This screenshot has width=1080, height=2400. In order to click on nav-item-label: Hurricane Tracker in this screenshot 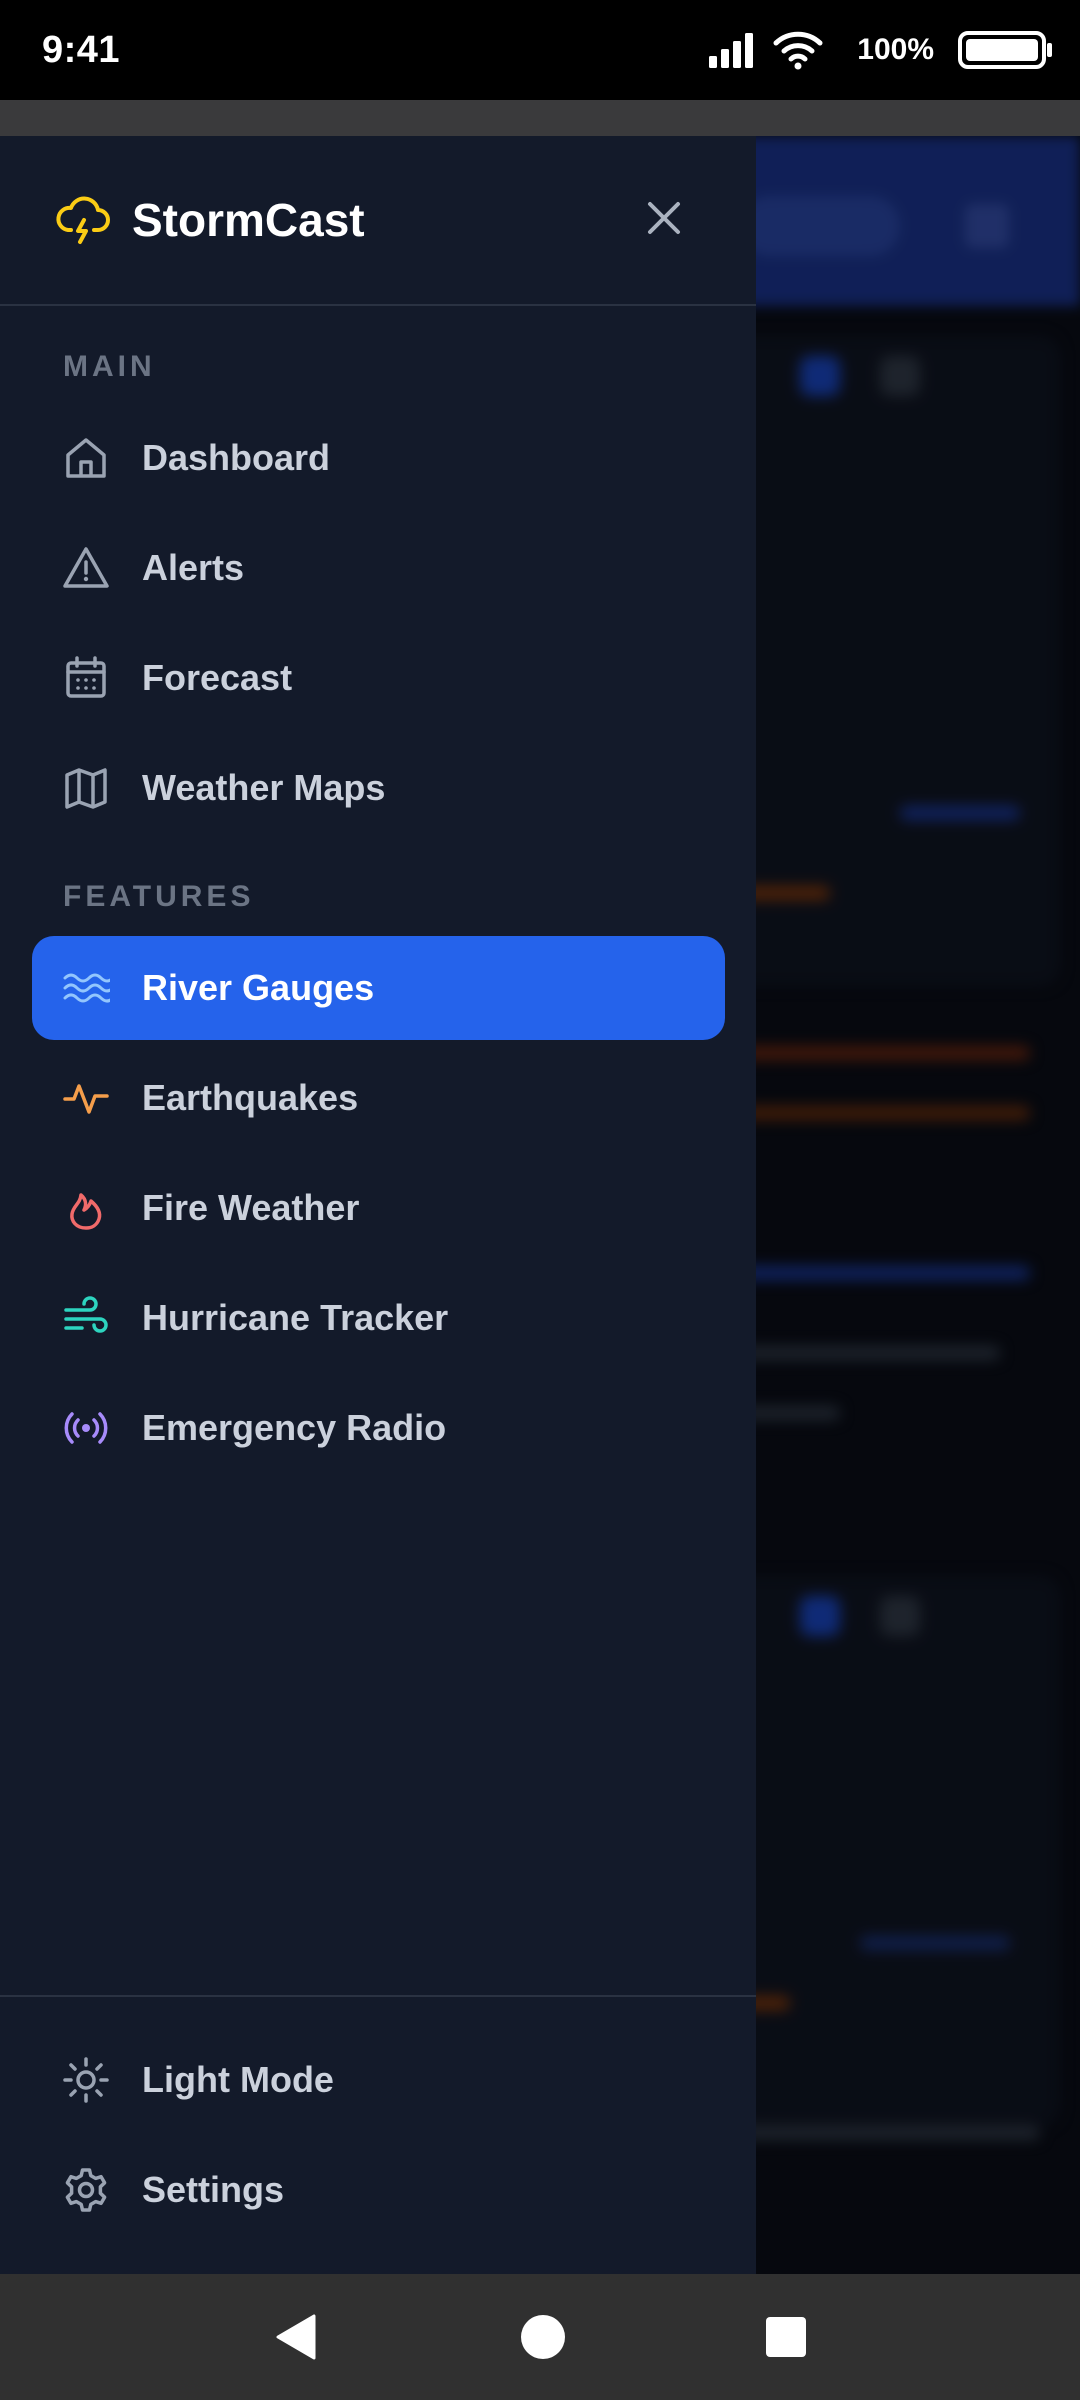, I will do `click(295, 1317)`.